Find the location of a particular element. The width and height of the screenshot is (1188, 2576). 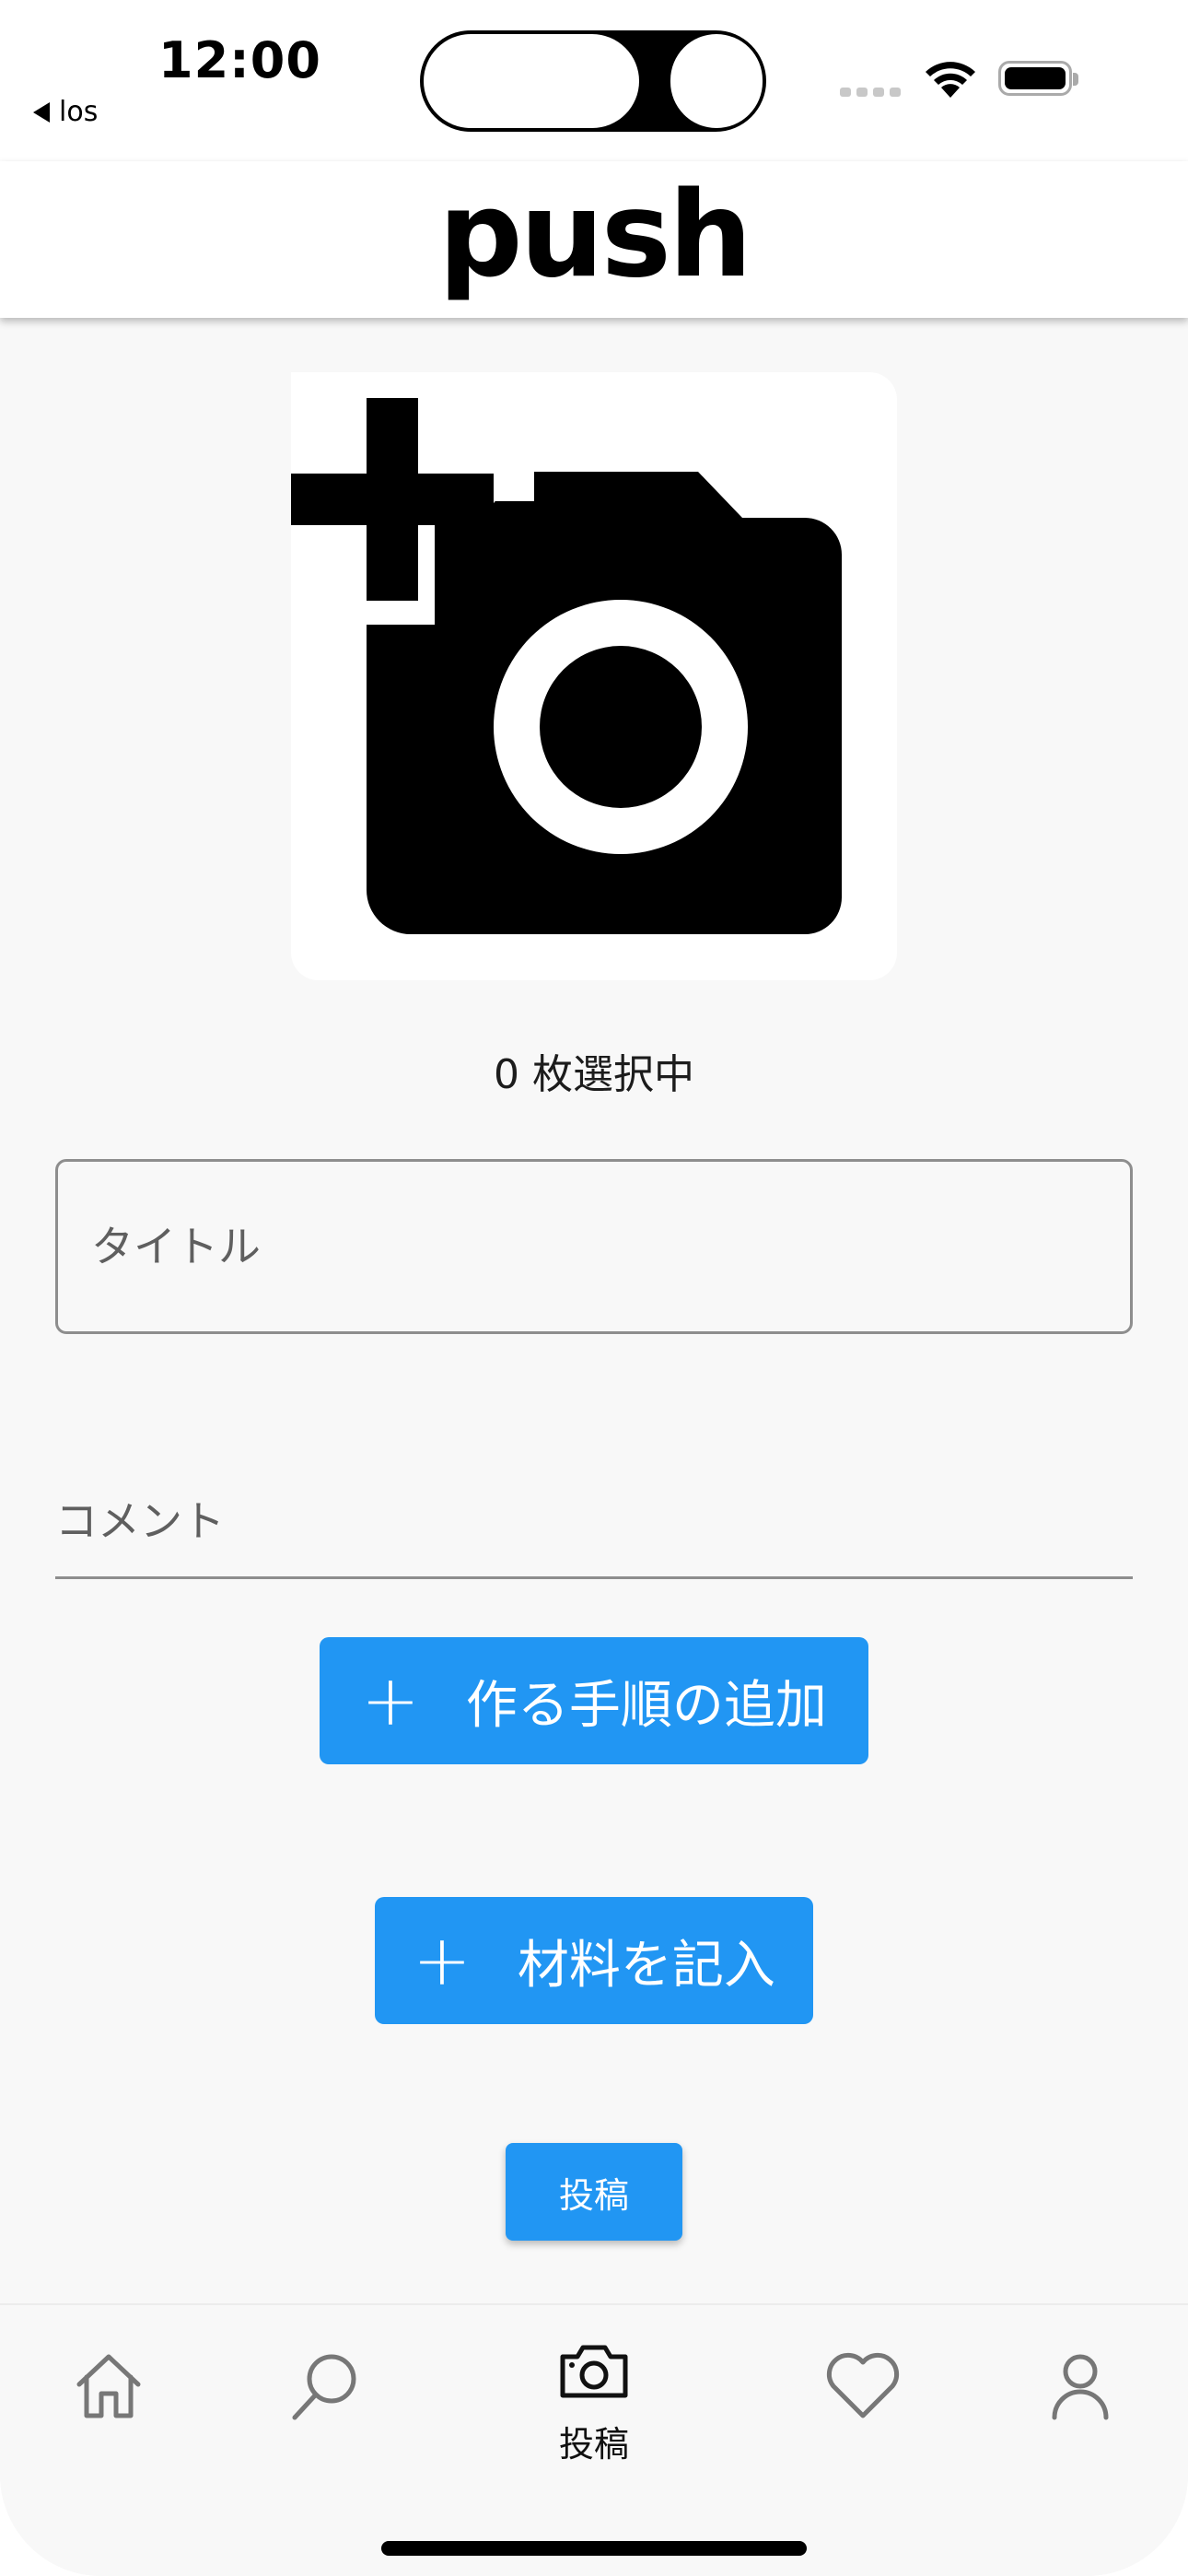

app-bar: push is located at coordinates (594, 239).